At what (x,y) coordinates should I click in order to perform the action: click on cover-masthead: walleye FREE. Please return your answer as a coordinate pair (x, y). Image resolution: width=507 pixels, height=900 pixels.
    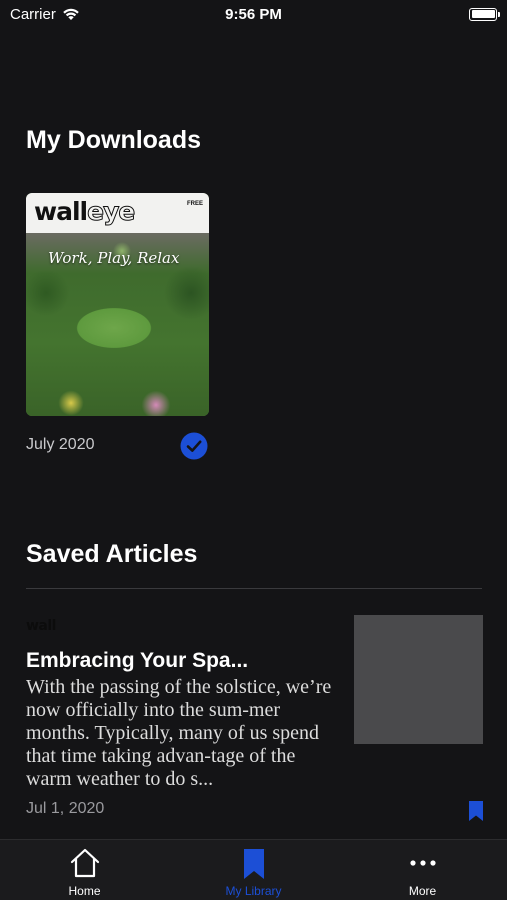
    Looking at the image, I should click on (117, 213).